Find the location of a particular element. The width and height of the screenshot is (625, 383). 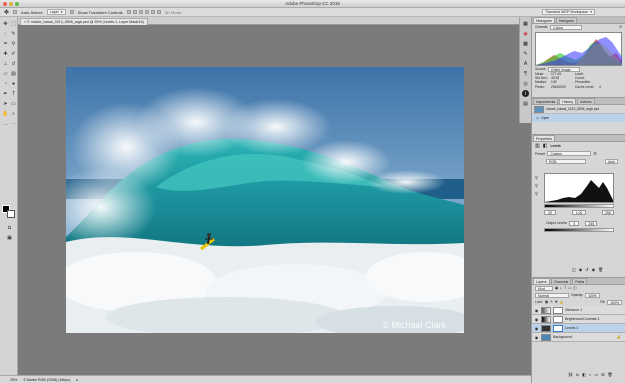

edit-toolbar-icon: ⋯ is located at coordinates (13, 123).